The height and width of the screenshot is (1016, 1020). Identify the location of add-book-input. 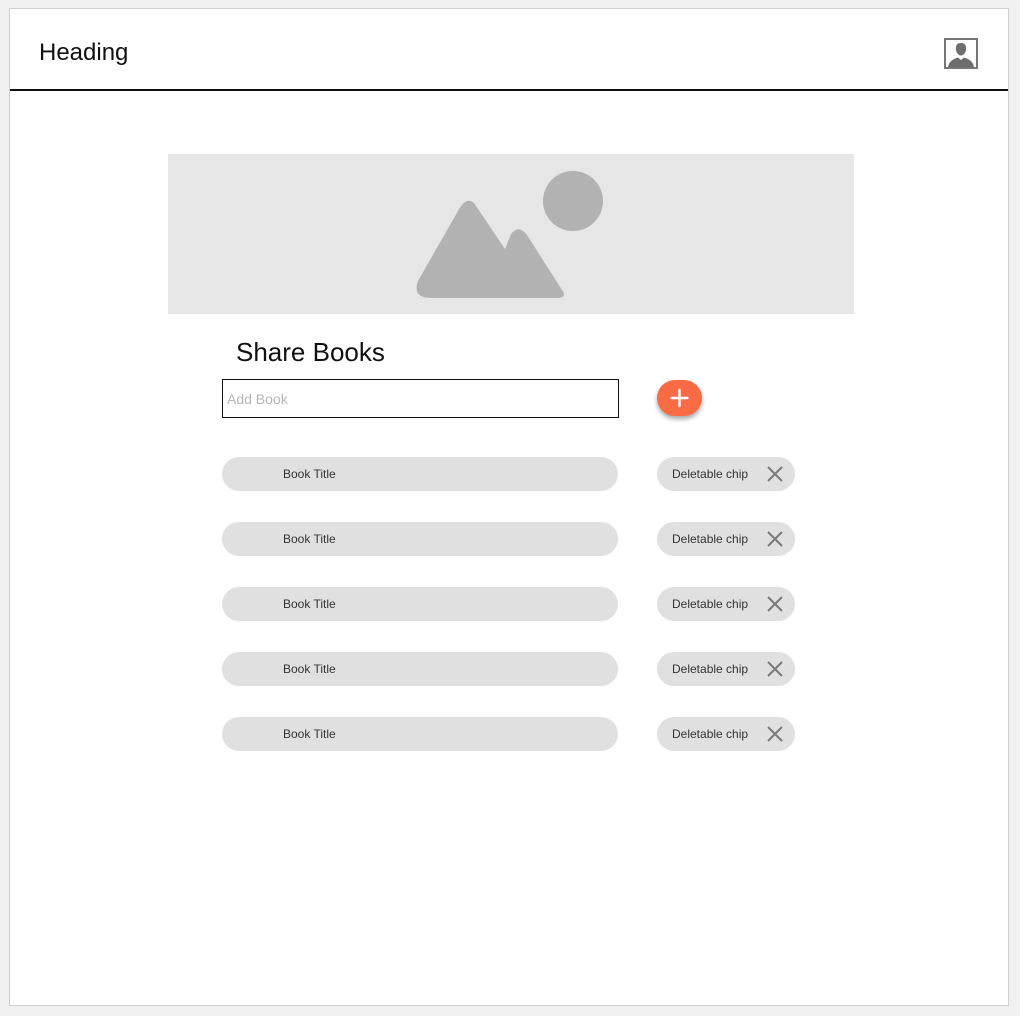
(420, 398).